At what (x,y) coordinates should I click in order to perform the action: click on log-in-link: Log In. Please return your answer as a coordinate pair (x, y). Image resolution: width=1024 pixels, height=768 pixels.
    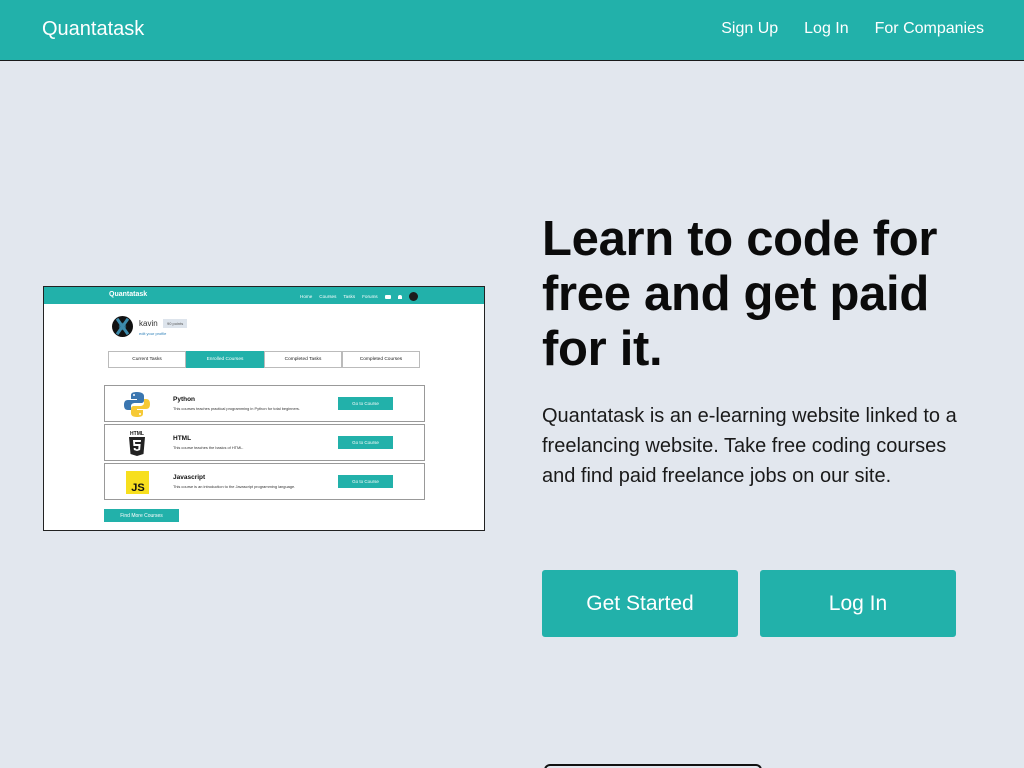
    Looking at the image, I should click on (826, 29).